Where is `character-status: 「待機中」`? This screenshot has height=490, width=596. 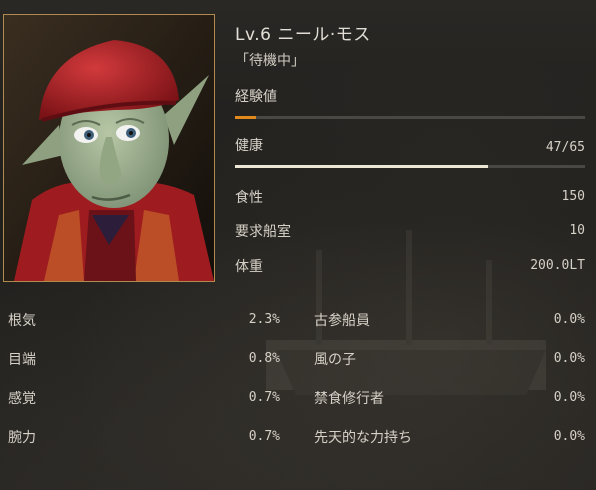
character-status: 「待機中」 is located at coordinates (270, 61).